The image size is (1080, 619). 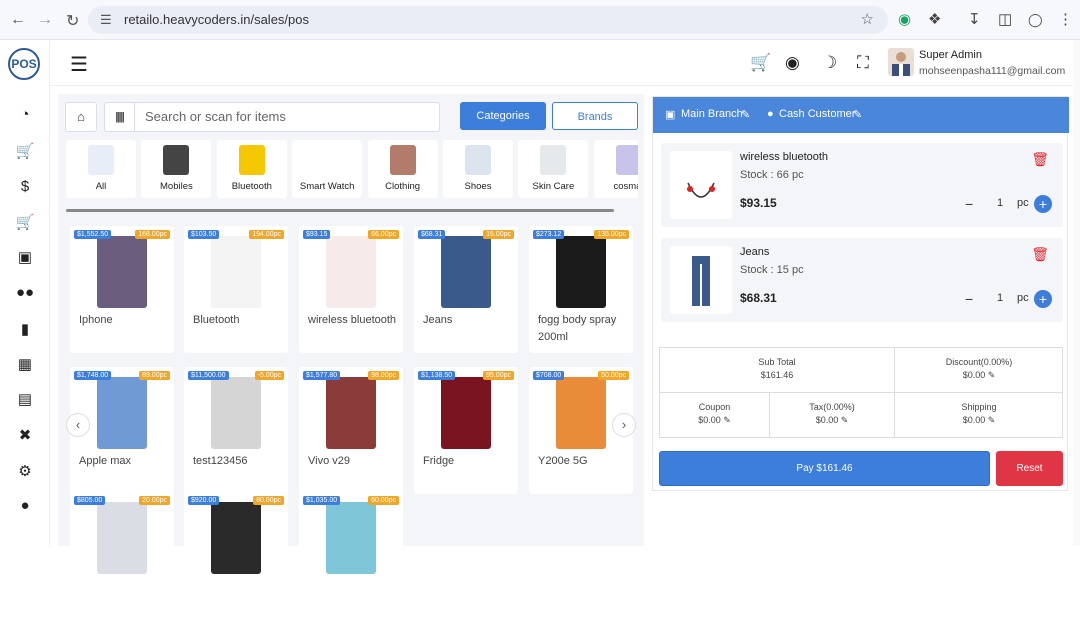 I want to click on product-stock-badge: 50.00pc, so click(x=613, y=375).